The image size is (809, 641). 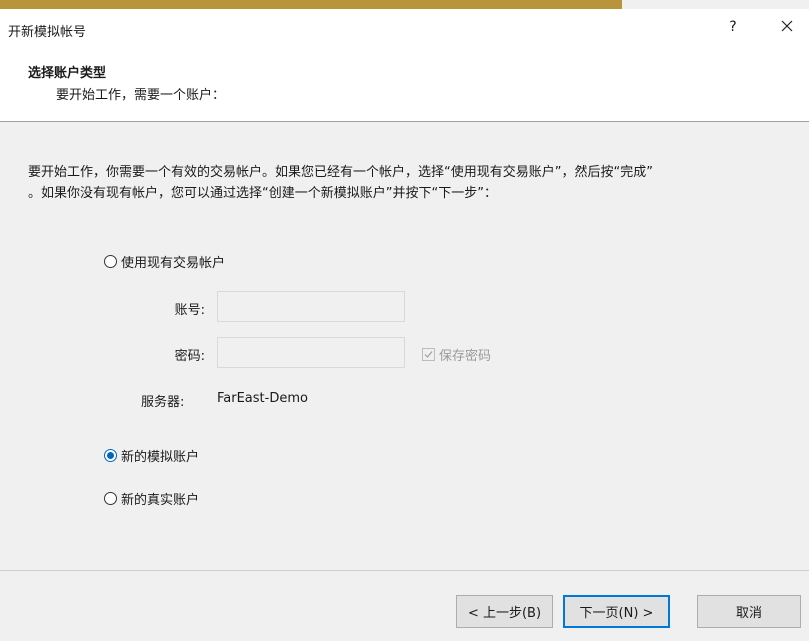 I want to click on checkmark-icon, so click(x=428, y=354).